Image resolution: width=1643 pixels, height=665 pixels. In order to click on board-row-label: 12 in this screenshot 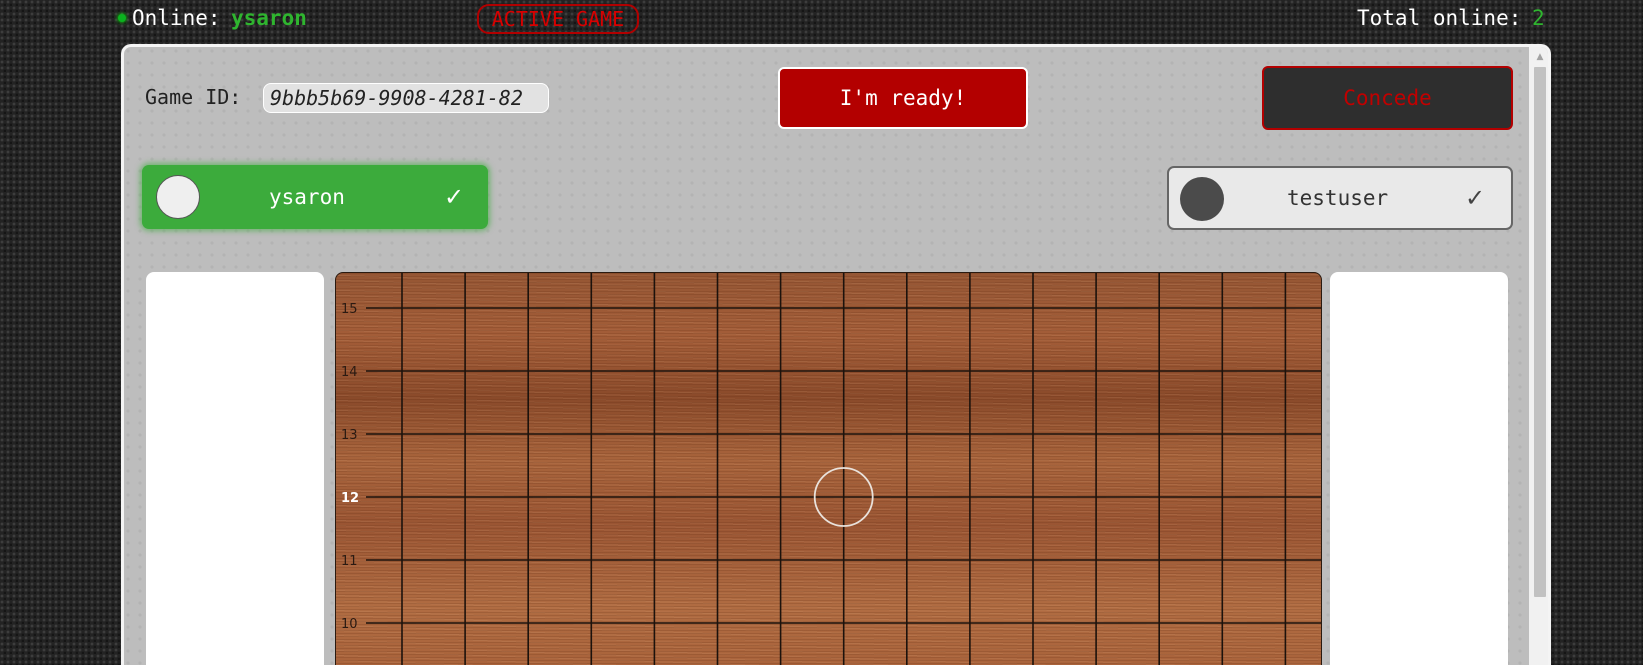, I will do `click(350, 498)`.